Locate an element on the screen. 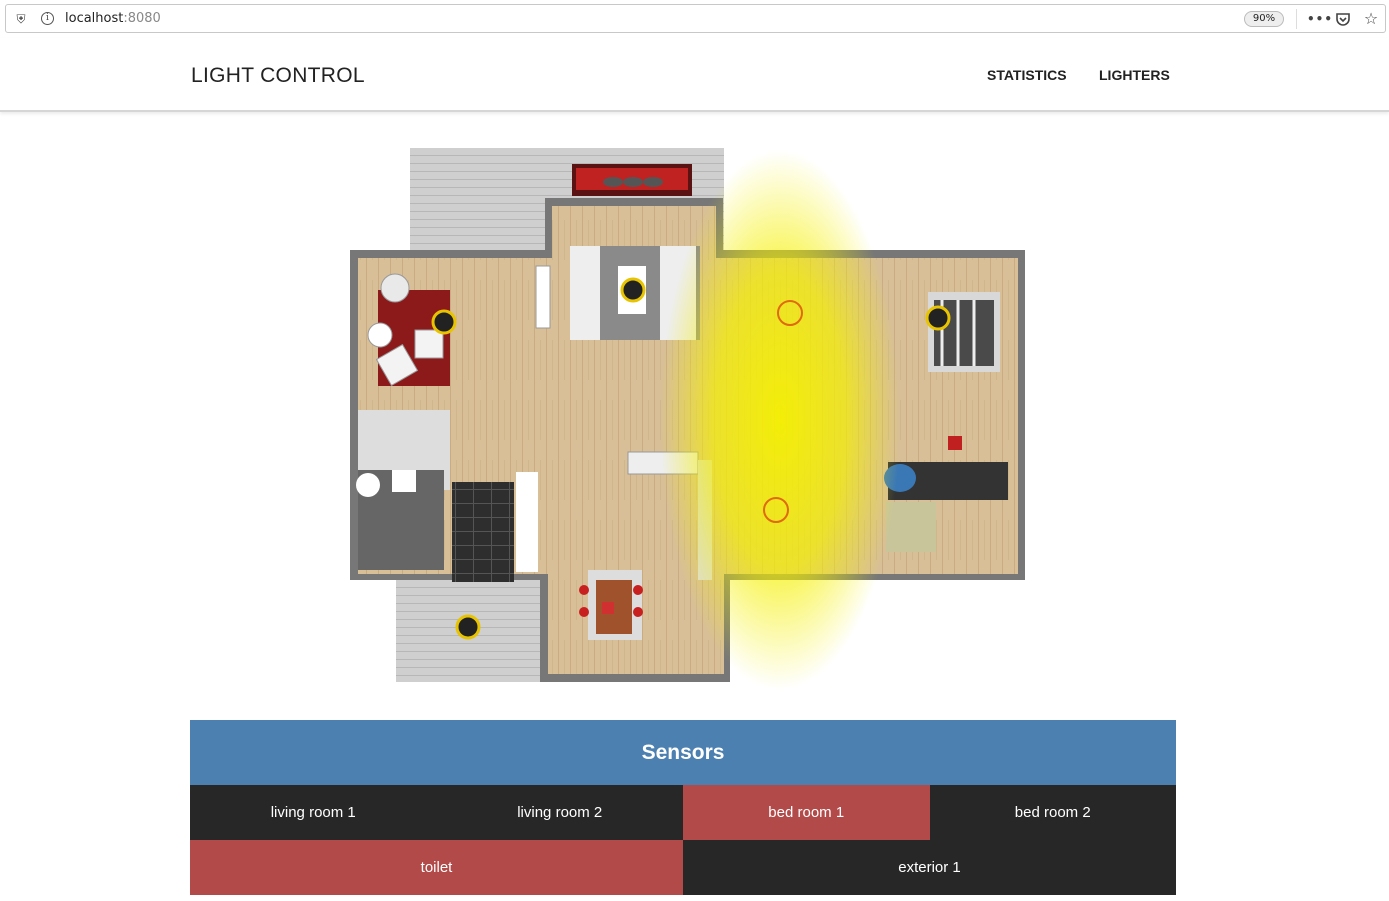 Image resolution: width=1389 pixels, height=901 pixels. nav-statistics: STATISTICS is located at coordinates (1027, 75).